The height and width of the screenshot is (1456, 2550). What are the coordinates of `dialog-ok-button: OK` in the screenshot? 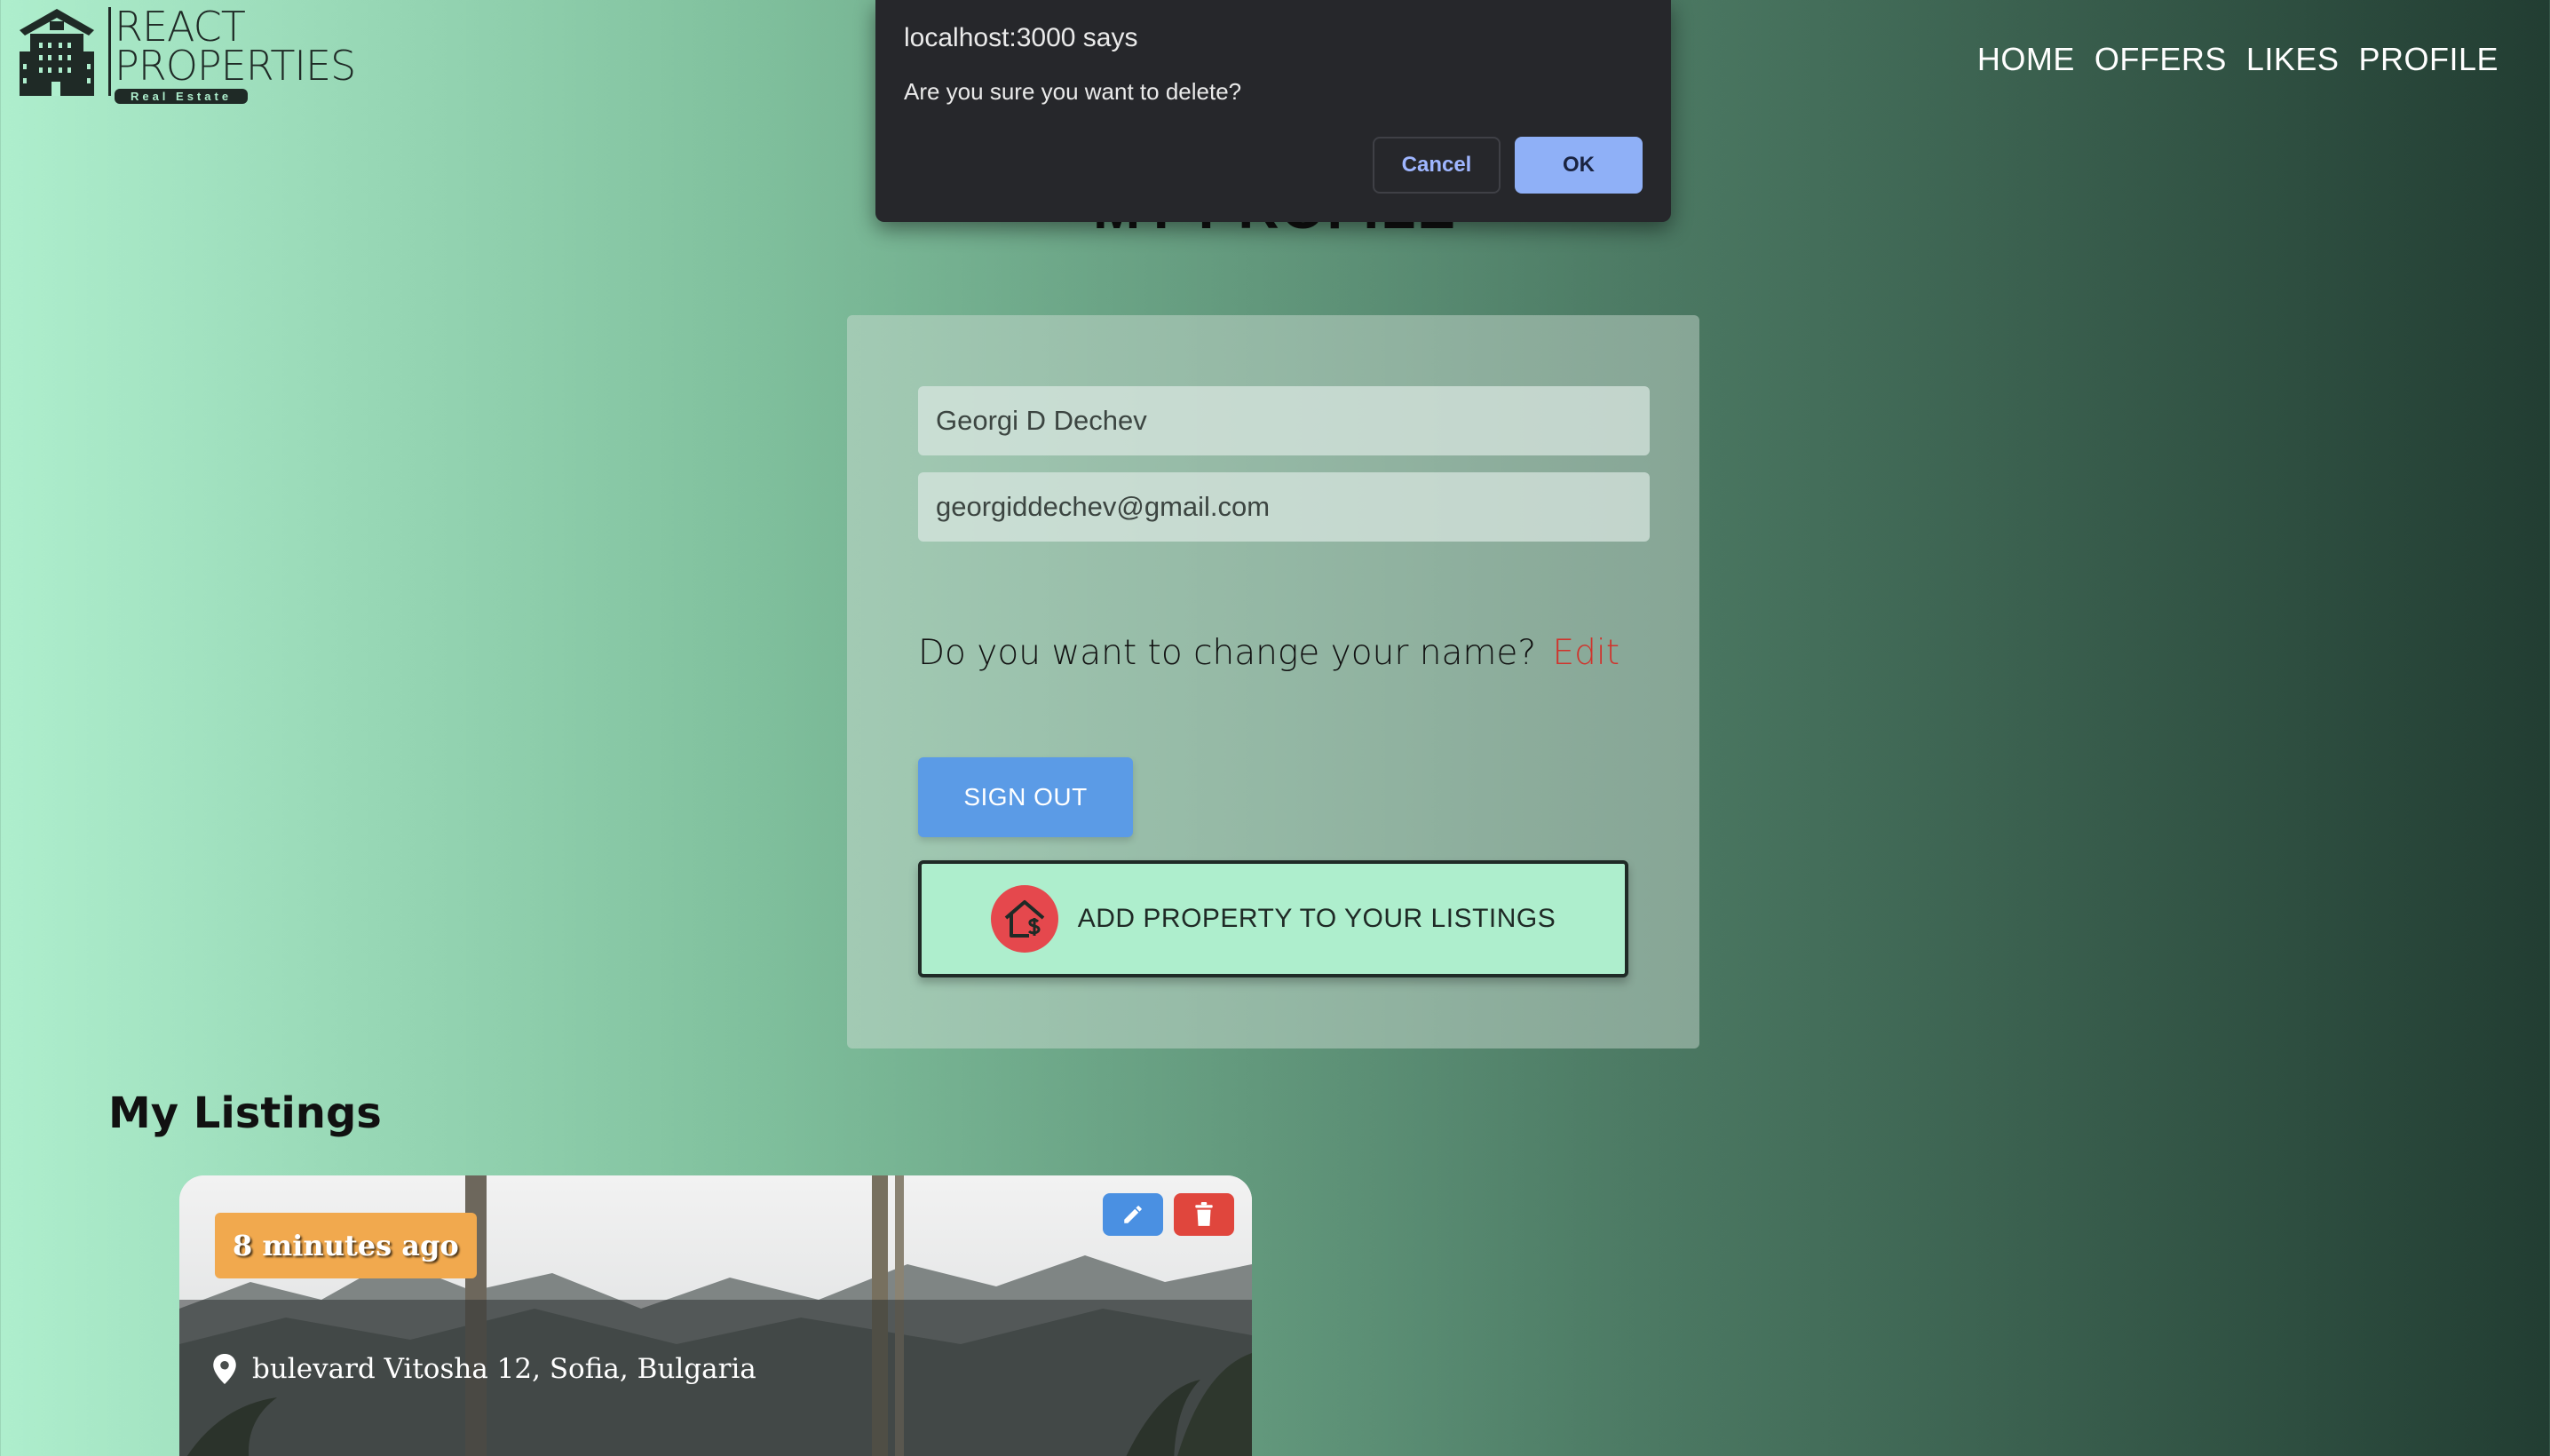 It's located at (1579, 165).